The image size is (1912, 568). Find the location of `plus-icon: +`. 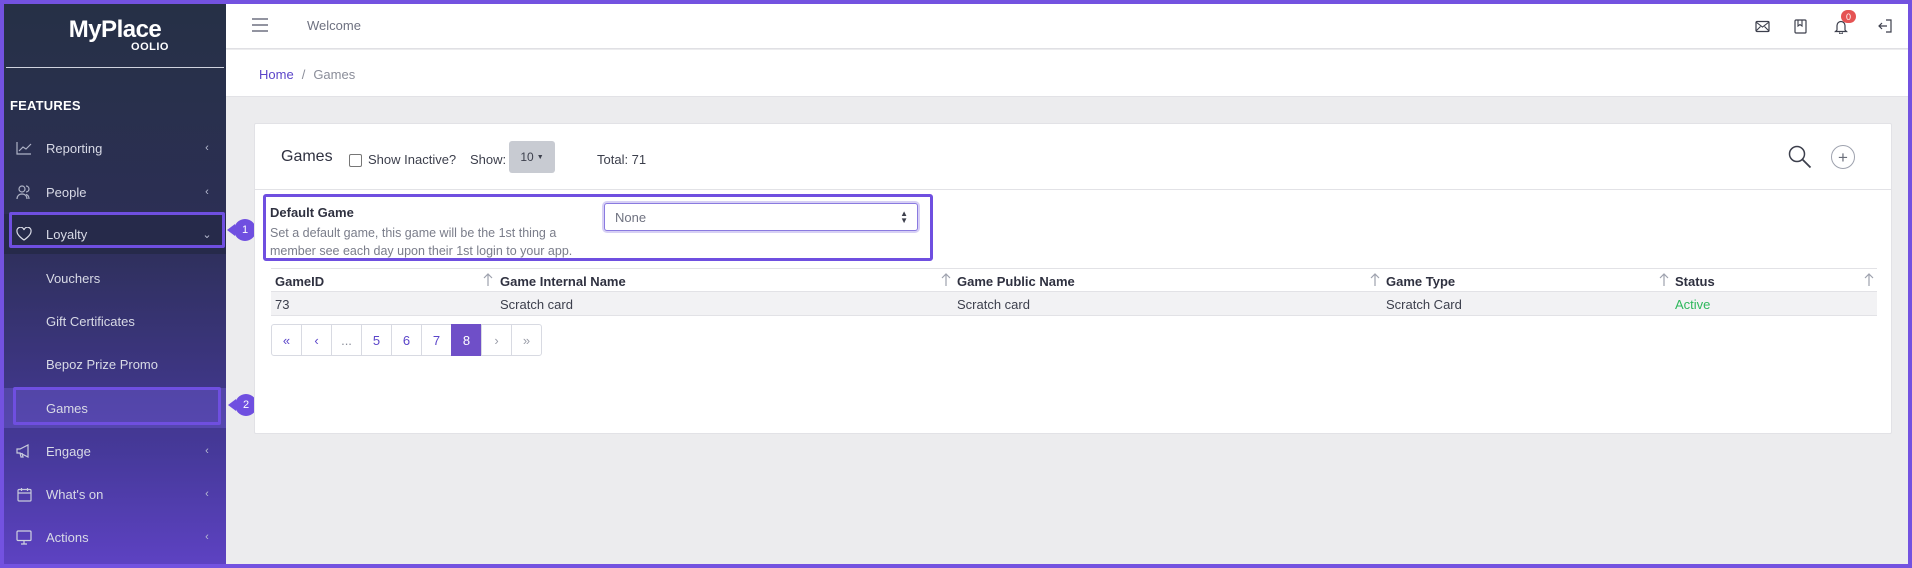

plus-icon: + is located at coordinates (1843, 157).